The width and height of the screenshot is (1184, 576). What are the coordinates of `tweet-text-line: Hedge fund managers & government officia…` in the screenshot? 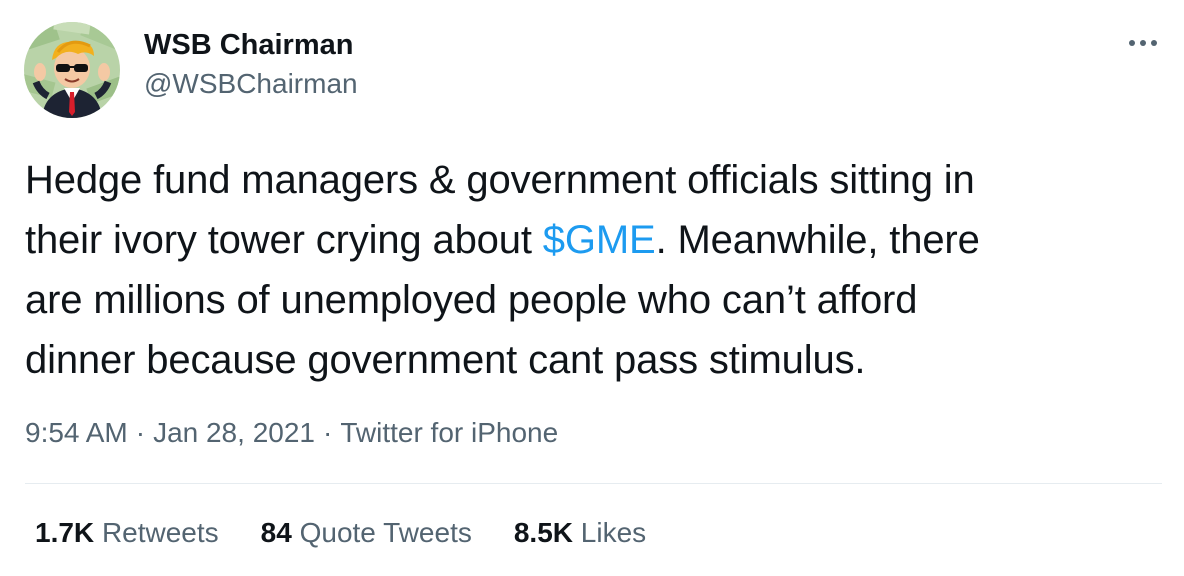 It's located at (500, 180).